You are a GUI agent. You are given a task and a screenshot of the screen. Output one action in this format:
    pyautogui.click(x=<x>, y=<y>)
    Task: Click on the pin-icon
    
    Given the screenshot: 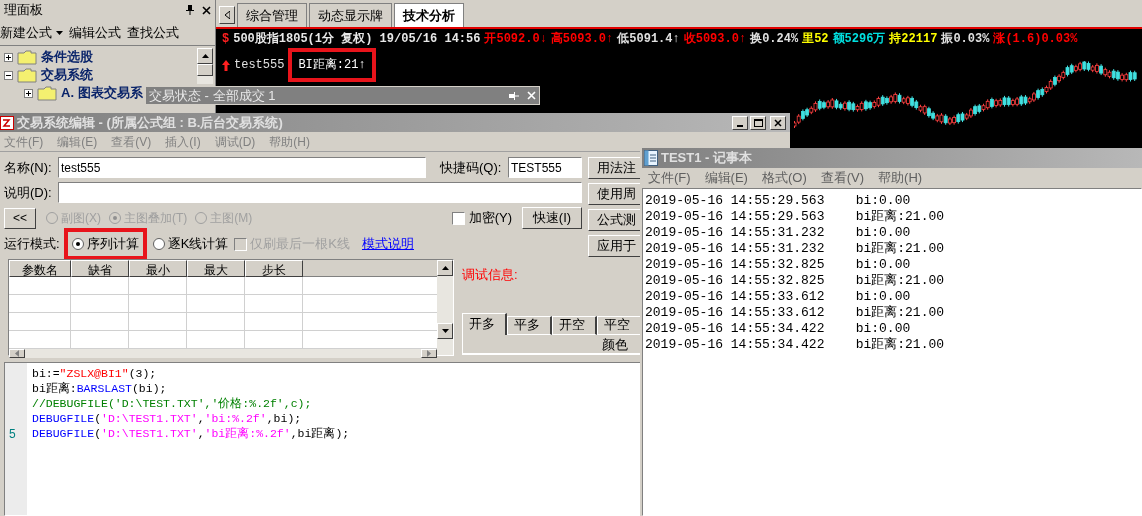 What is the action you would take?
    pyautogui.click(x=190, y=10)
    